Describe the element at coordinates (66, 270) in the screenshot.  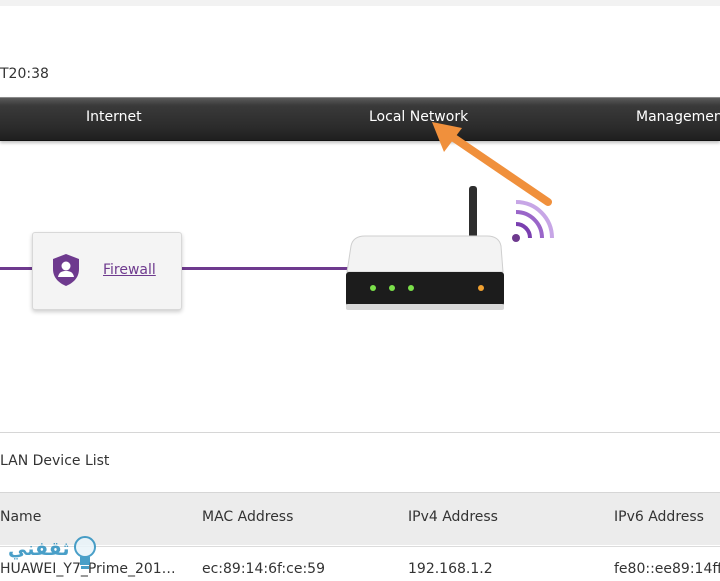
I see `shield-user-icon` at that location.